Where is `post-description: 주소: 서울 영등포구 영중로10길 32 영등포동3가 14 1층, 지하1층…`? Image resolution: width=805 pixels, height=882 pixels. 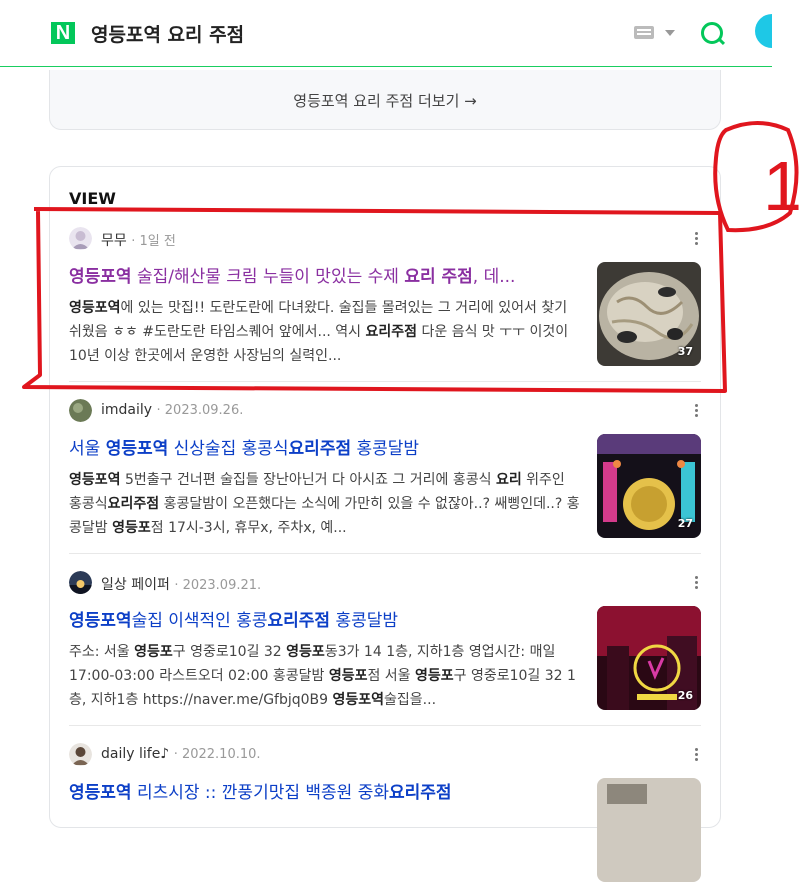 post-description: 주소: 서울 영등포구 영중로10길 32 영등포동3가 14 1층, 지하1층… is located at coordinates (325, 676).